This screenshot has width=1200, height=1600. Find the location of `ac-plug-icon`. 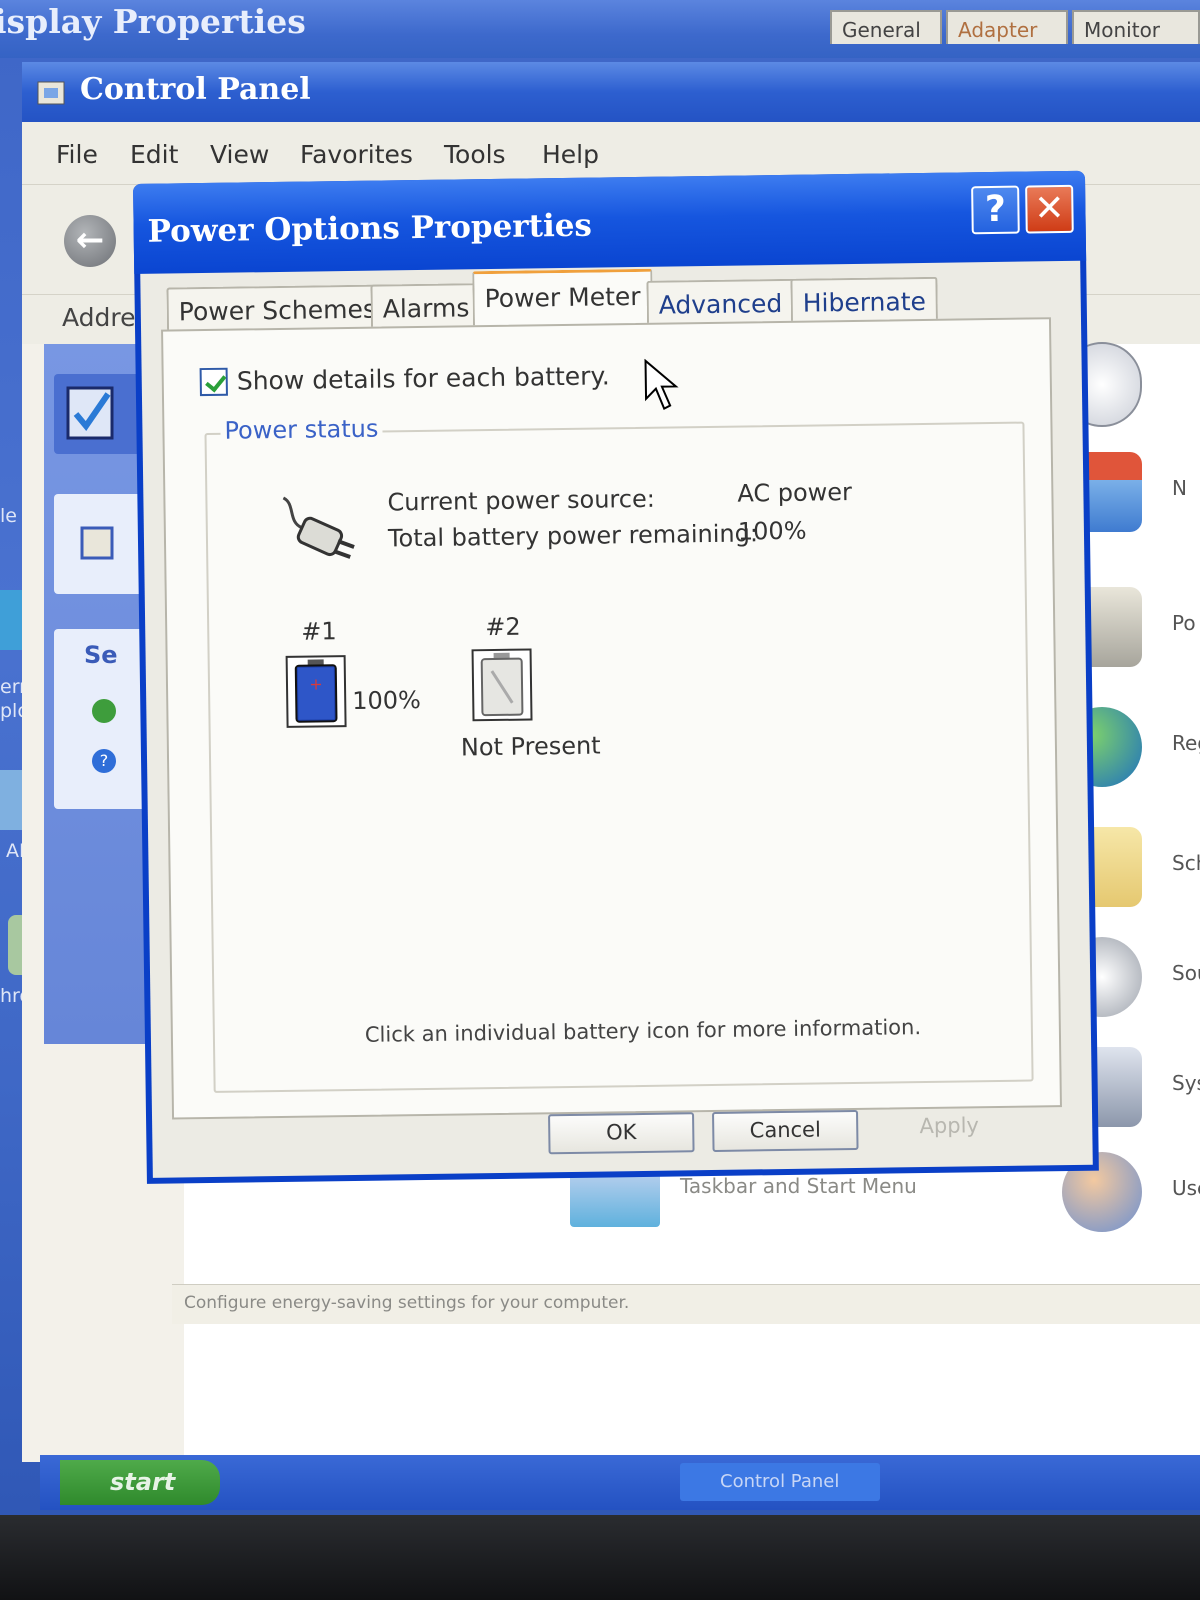

ac-plug-icon is located at coordinates (318, 527).